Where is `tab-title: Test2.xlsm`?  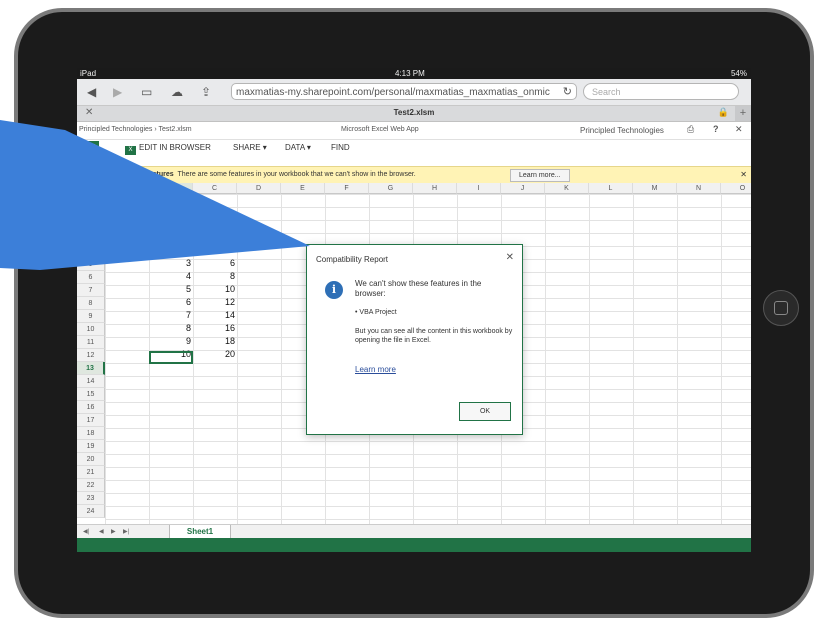 tab-title: Test2.xlsm is located at coordinates (414, 112).